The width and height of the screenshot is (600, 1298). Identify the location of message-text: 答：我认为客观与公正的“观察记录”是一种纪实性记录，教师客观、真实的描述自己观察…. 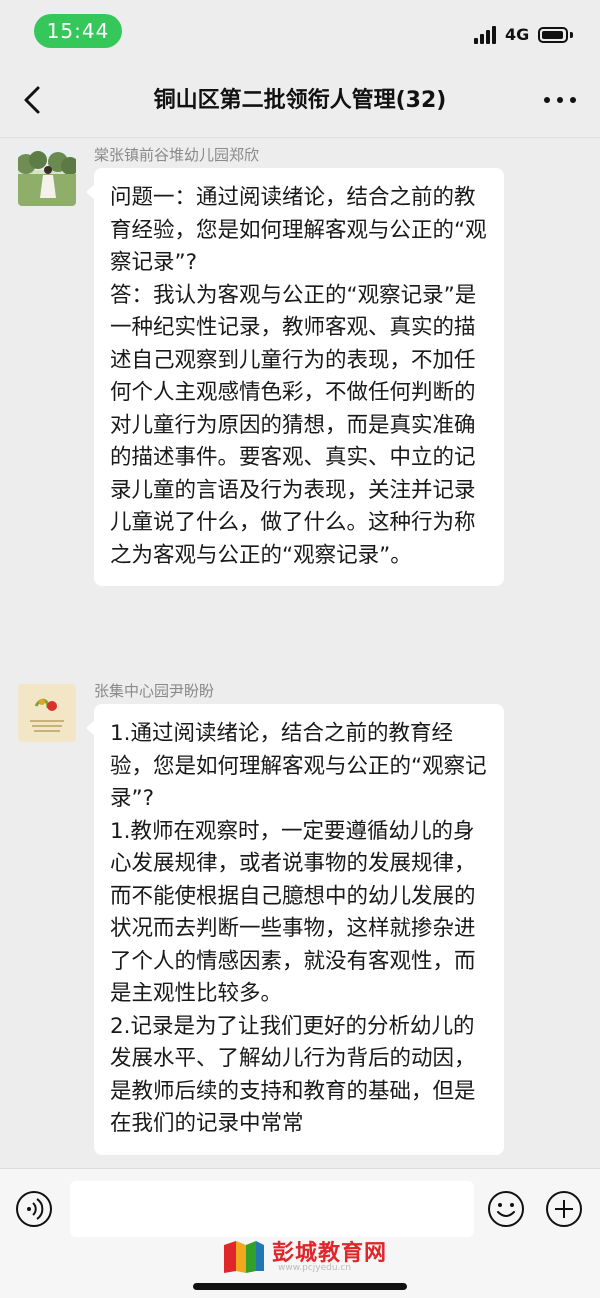
(293, 425).